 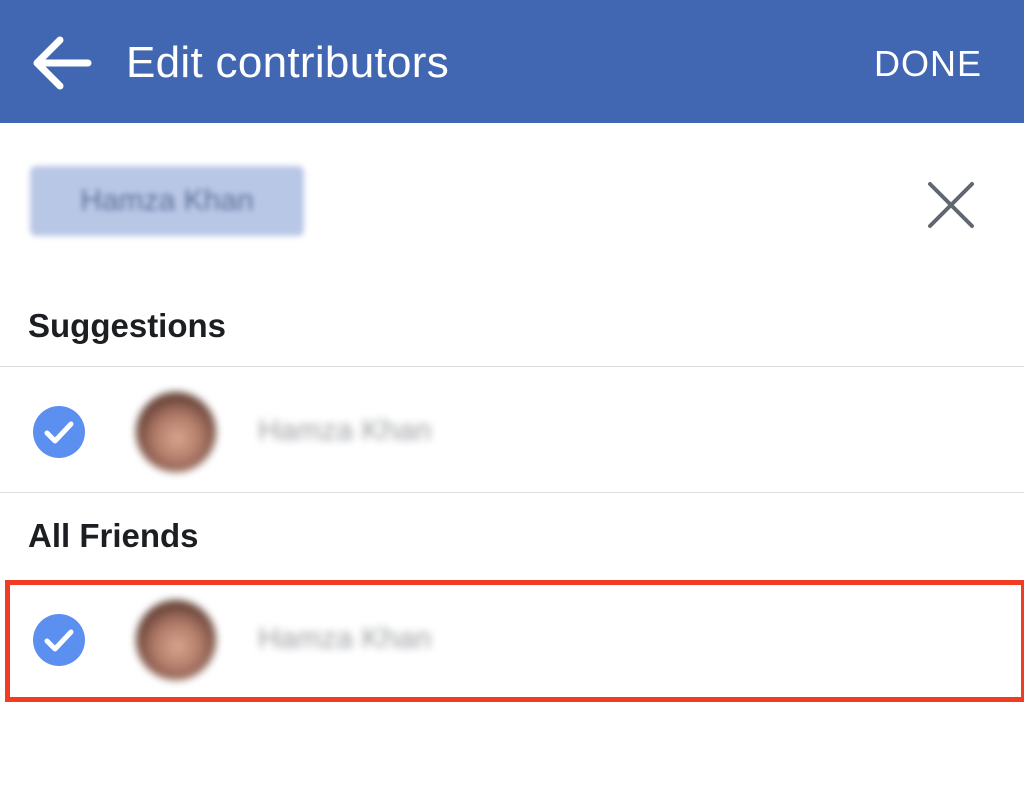 What do you see at coordinates (928, 64) in the screenshot?
I see `done-button: DONE` at bounding box center [928, 64].